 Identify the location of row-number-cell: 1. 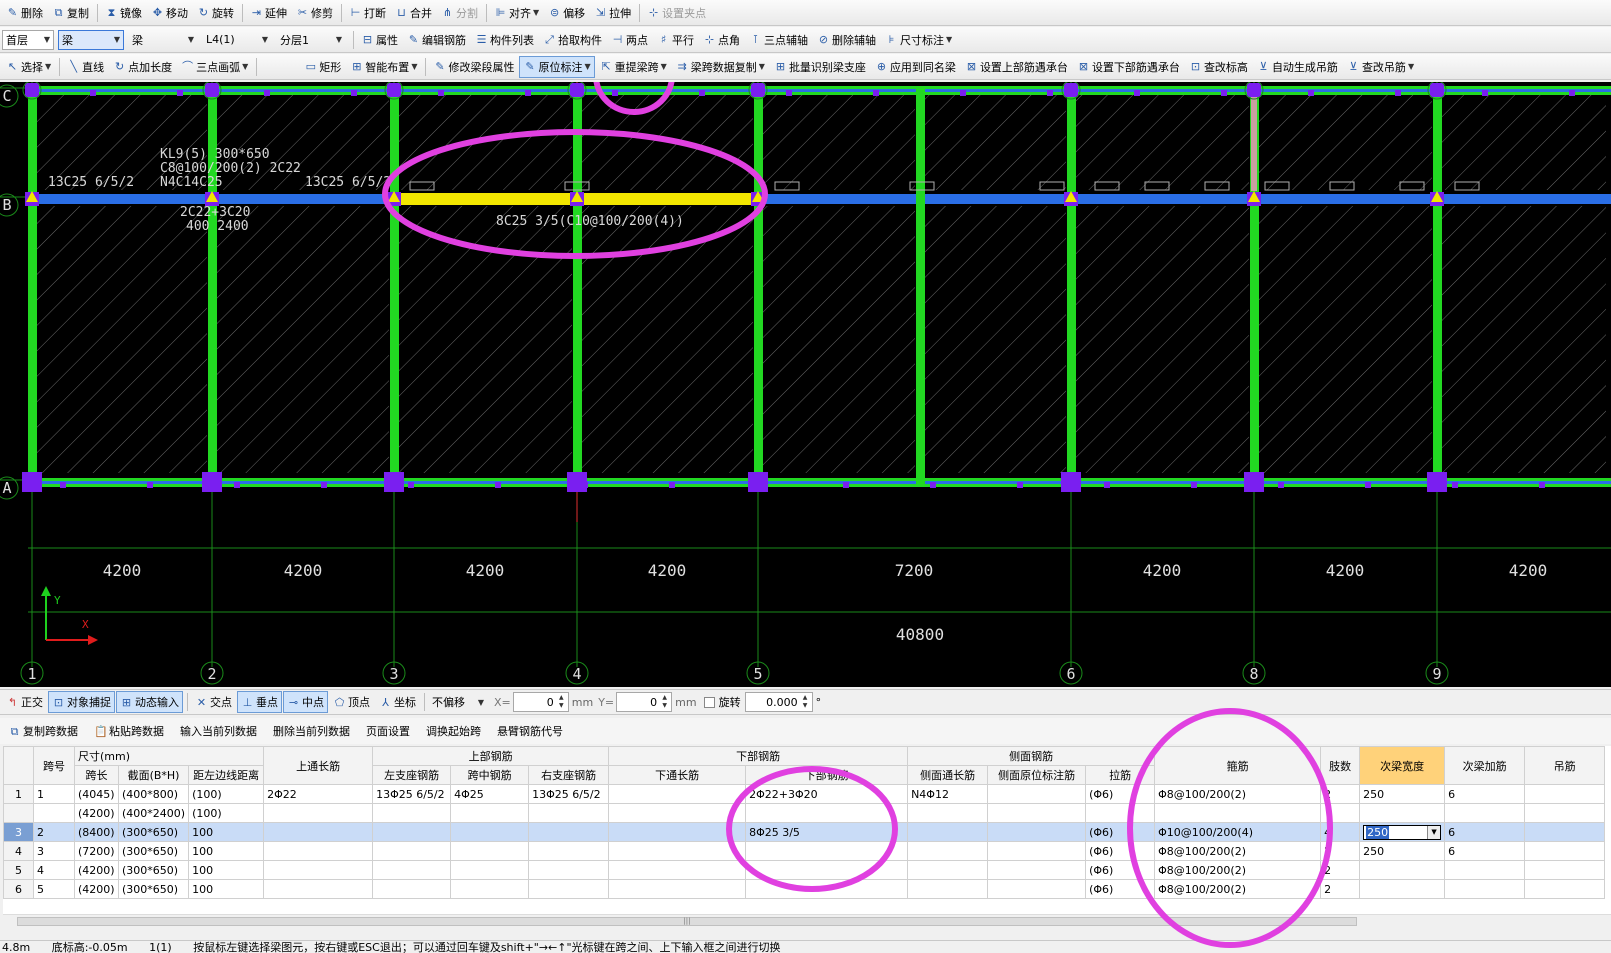
(18, 794).